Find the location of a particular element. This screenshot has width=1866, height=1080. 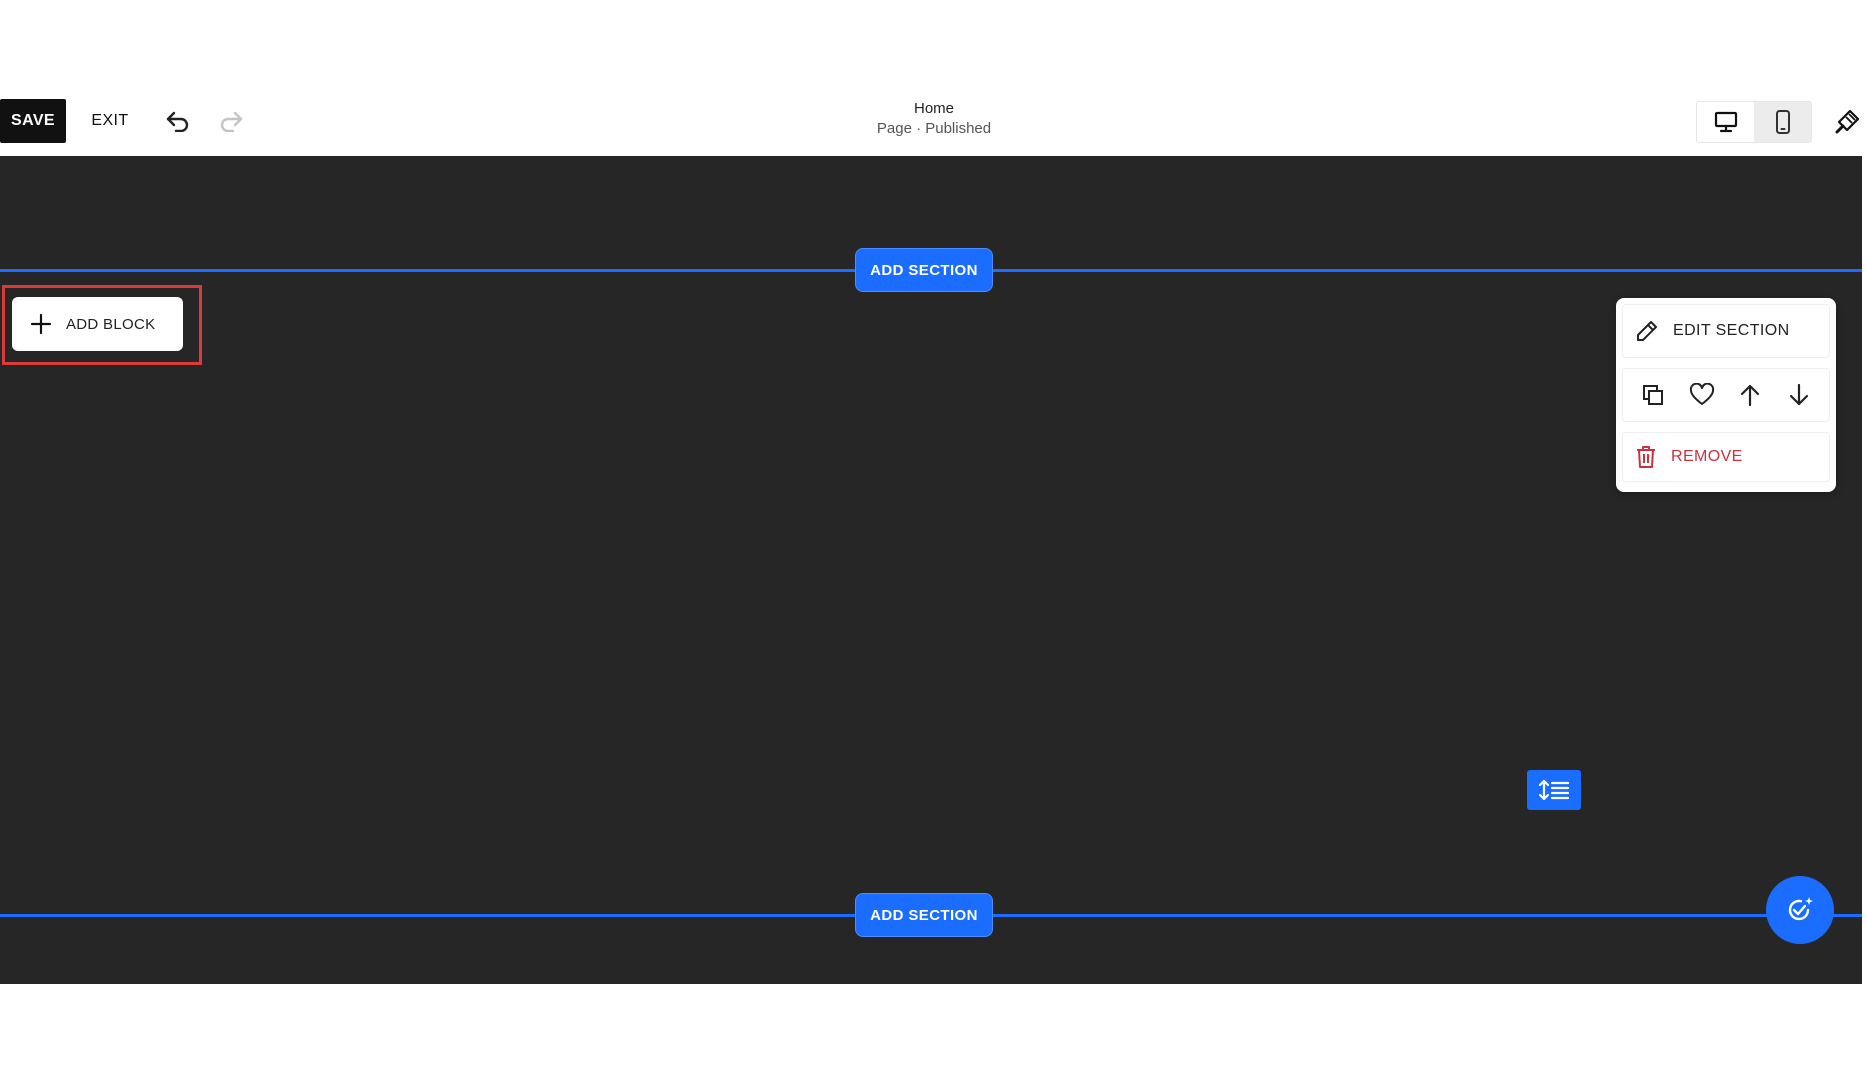

paintbrush-icon is located at coordinates (1847, 121).